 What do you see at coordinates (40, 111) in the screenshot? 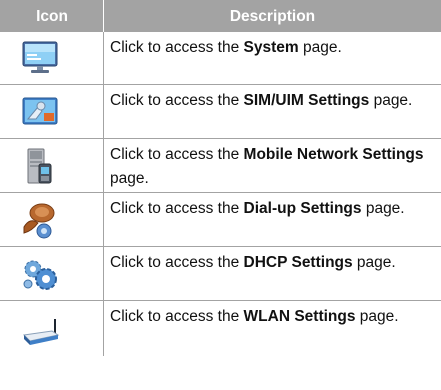
I see `sim-settings-icon` at bounding box center [40, 111].